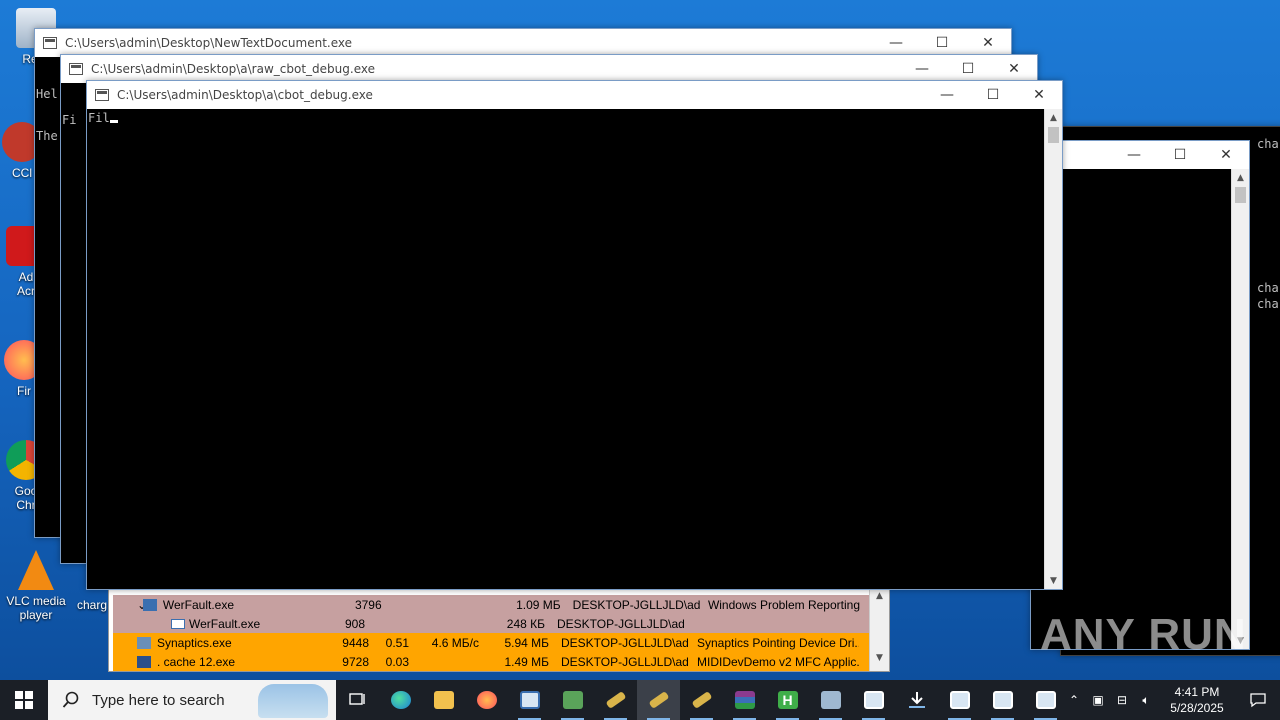  Describe the element at coordinates (293, 701) in the screenshot. I see `search-highlight-image` at that location.